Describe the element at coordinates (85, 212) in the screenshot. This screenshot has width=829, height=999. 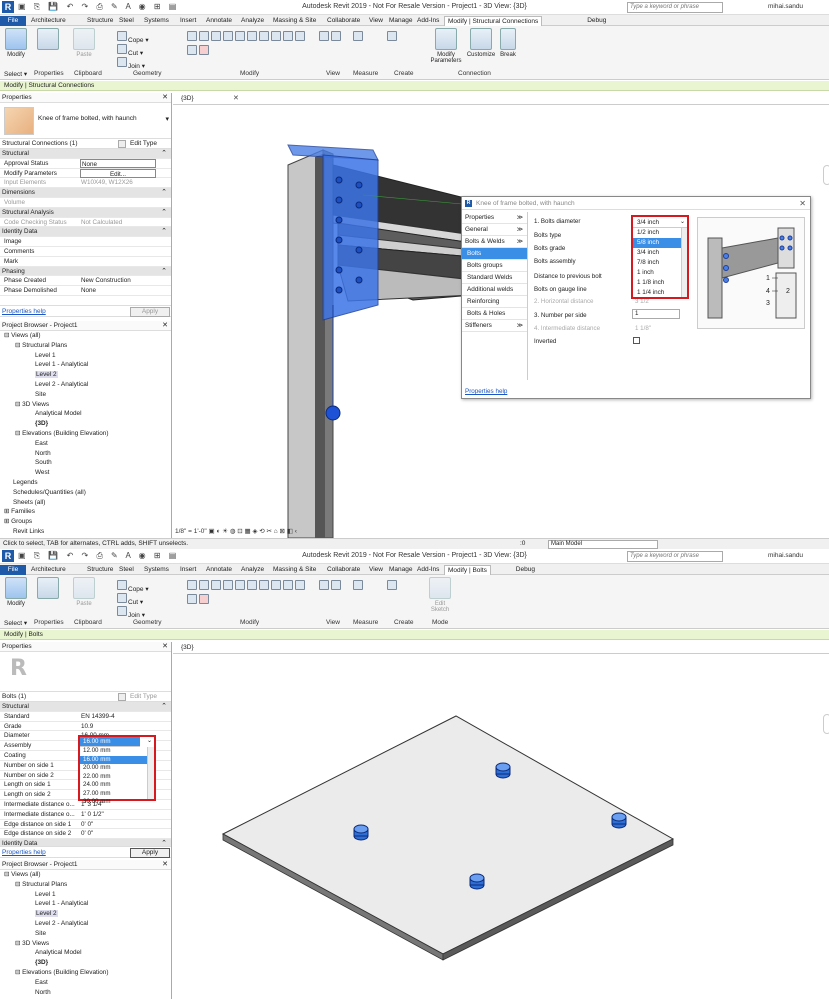
I see `property-category: Structural Analysis ⌃` at that location.